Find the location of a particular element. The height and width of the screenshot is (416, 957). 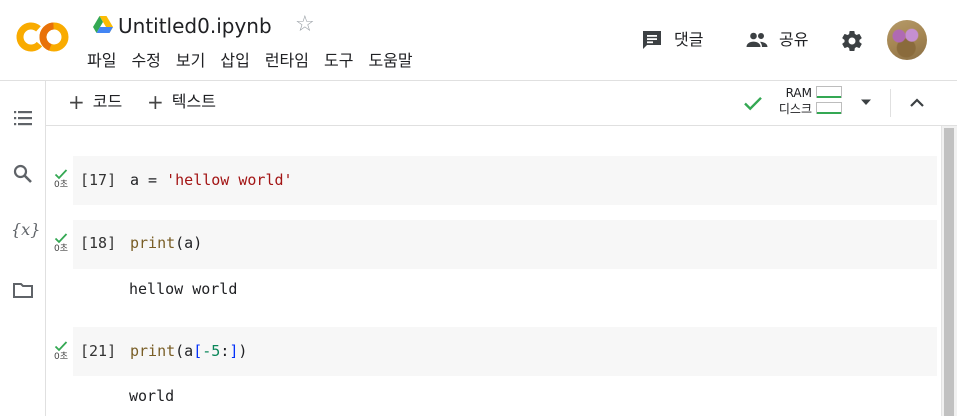

execution-count: [21] is located at coordinates (98, 351).